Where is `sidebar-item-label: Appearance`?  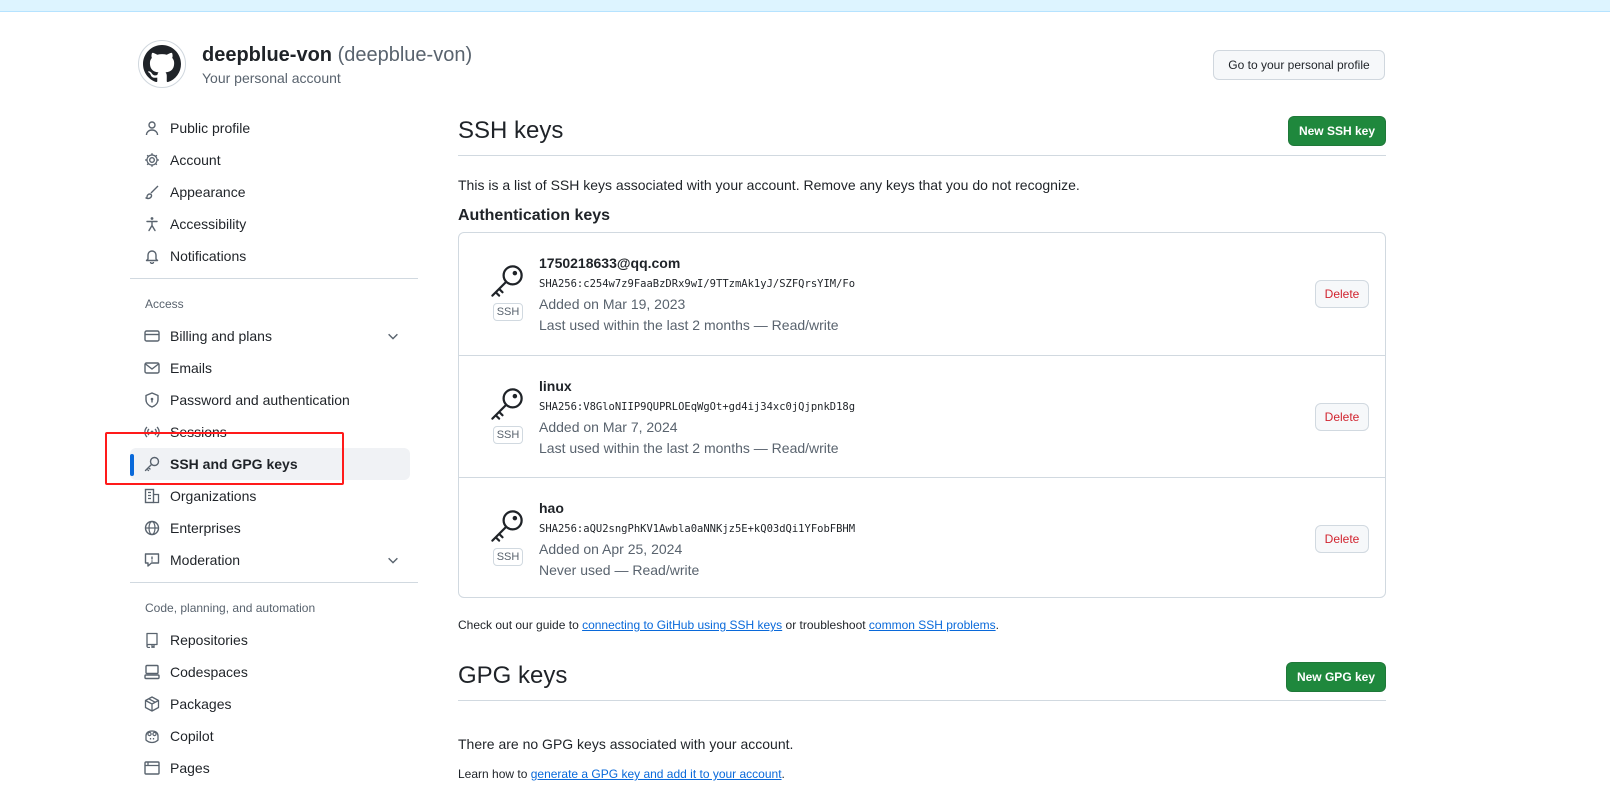 sidebar-item-label: Appearance is located at coordinates (208, 192).